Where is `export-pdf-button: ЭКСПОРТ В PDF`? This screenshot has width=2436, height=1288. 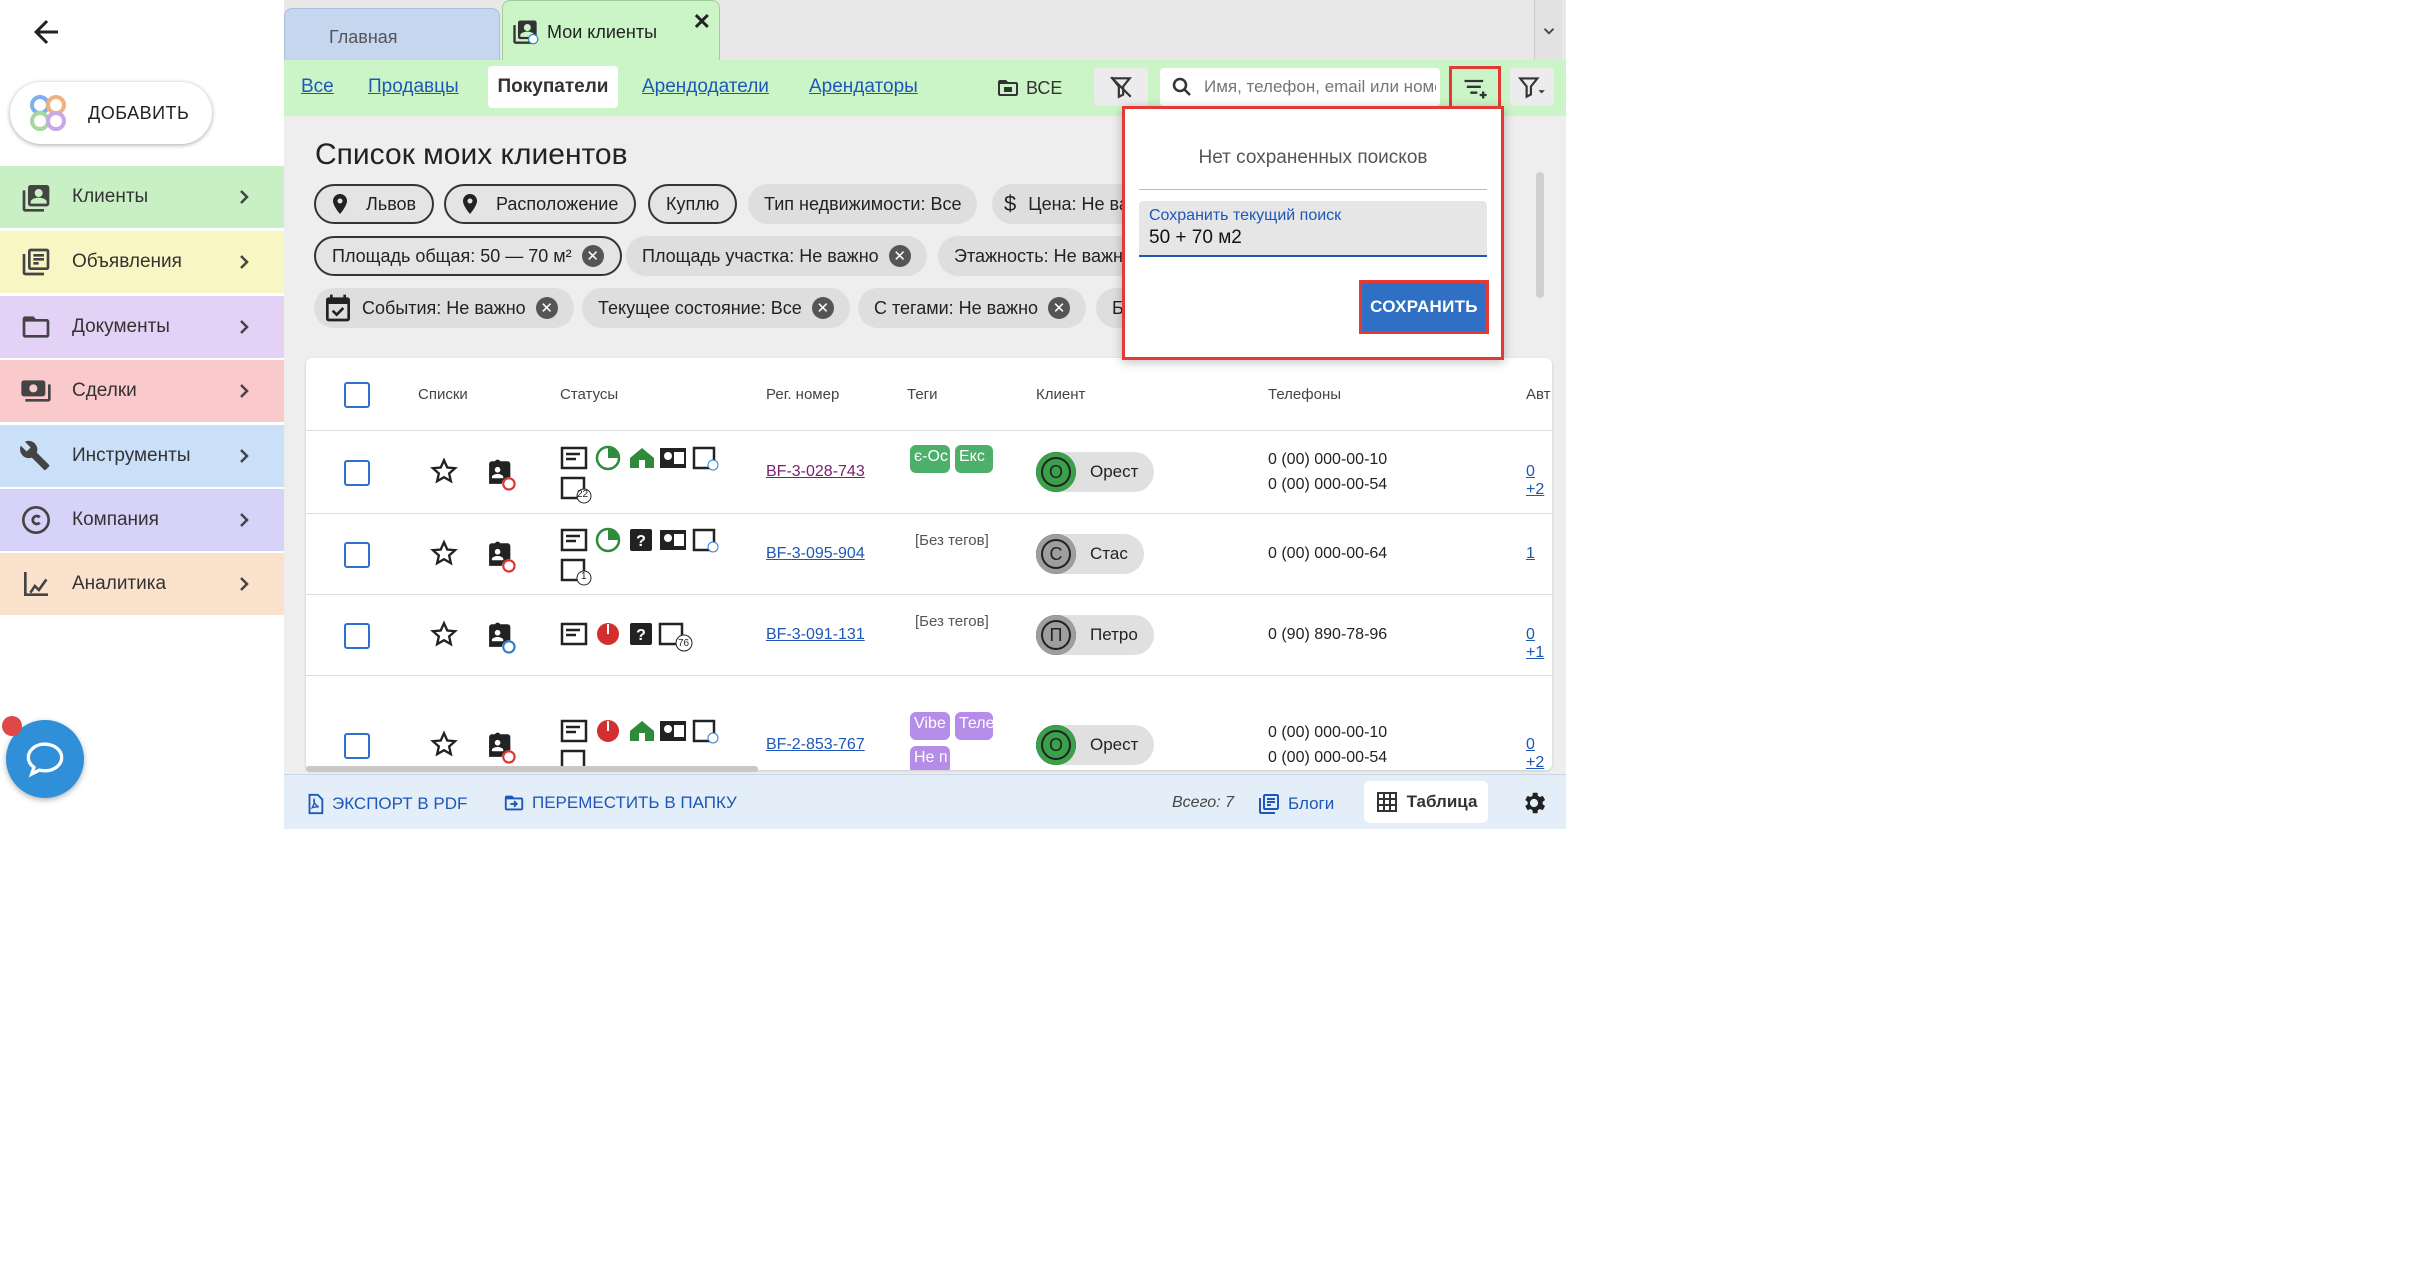 export-pdf-button: ЭКСПОРТ В PDF is located at coordinates (385, 804).